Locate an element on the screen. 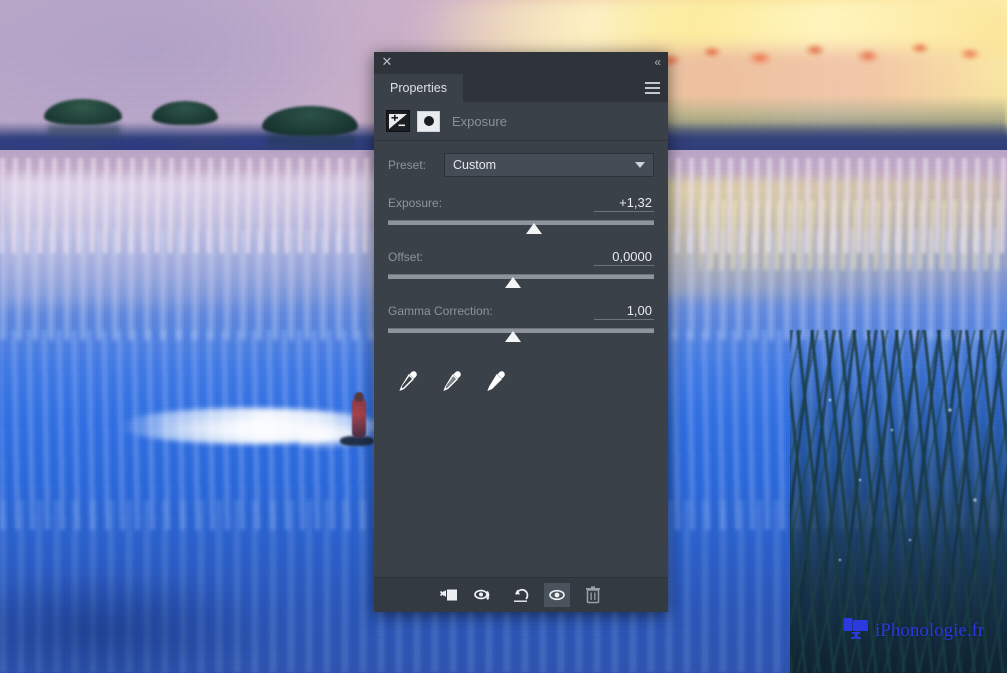 The width and height of the screenshot is (1007, 673). mask-dot is located at coordinates (428, 121).